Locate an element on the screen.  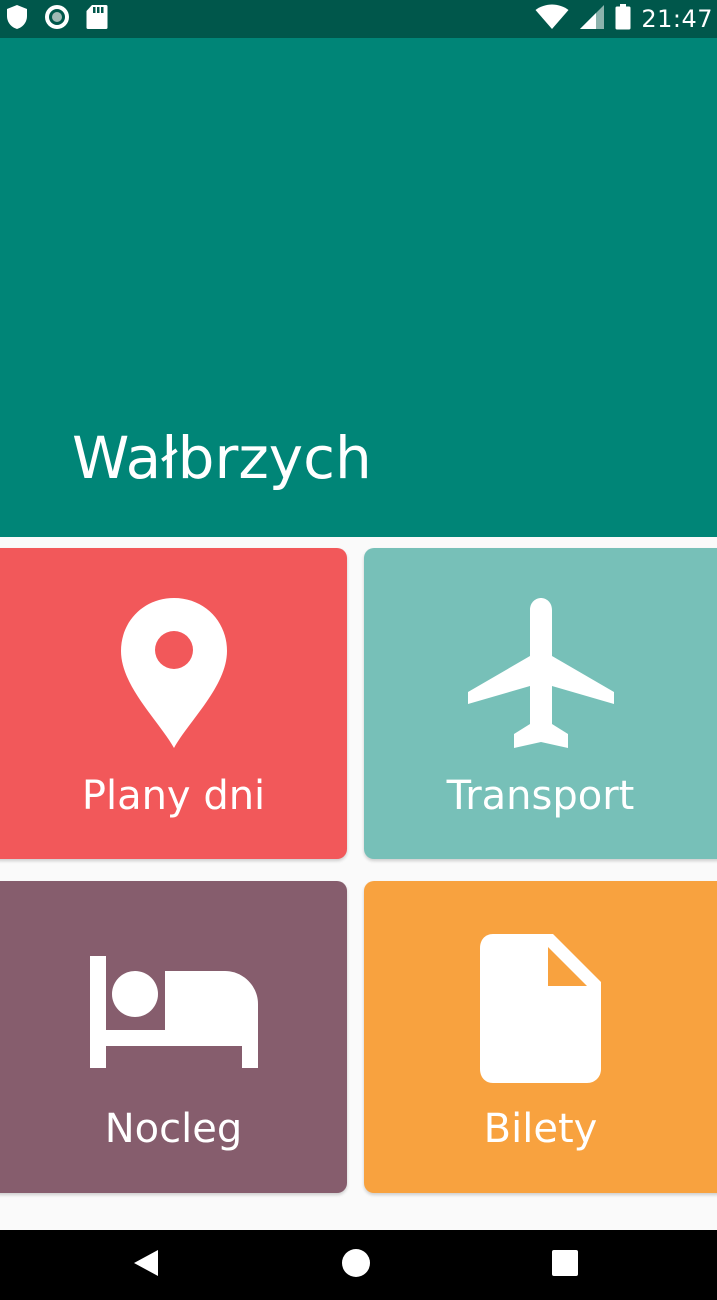
recents-icon is located at coordinates (565, 1265).